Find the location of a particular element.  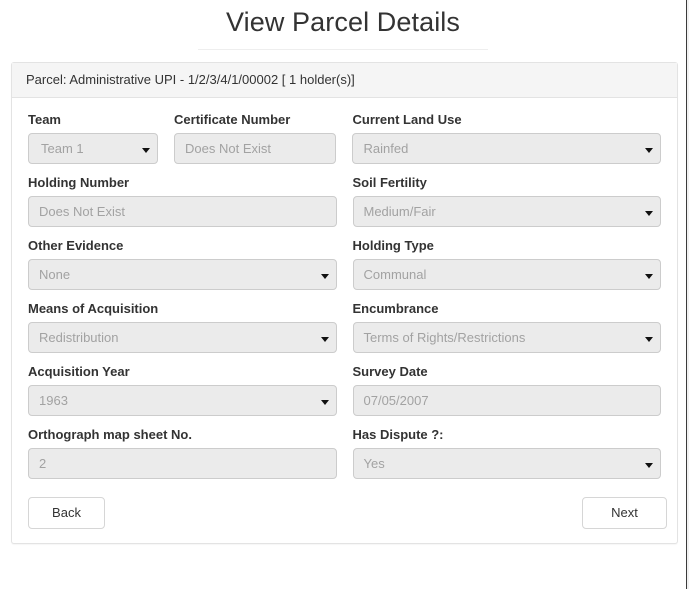

select-current-land-use: Rainfed is located at coordinates (506, 148).